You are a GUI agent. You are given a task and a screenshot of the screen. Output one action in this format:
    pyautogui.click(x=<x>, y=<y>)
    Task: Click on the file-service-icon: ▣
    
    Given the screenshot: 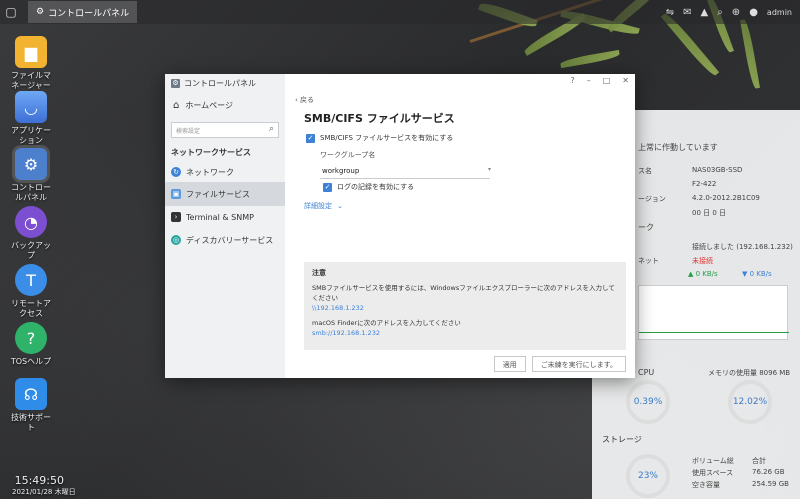 What is the action you would take?
    pyautogui.click(x=176, y=194)
    